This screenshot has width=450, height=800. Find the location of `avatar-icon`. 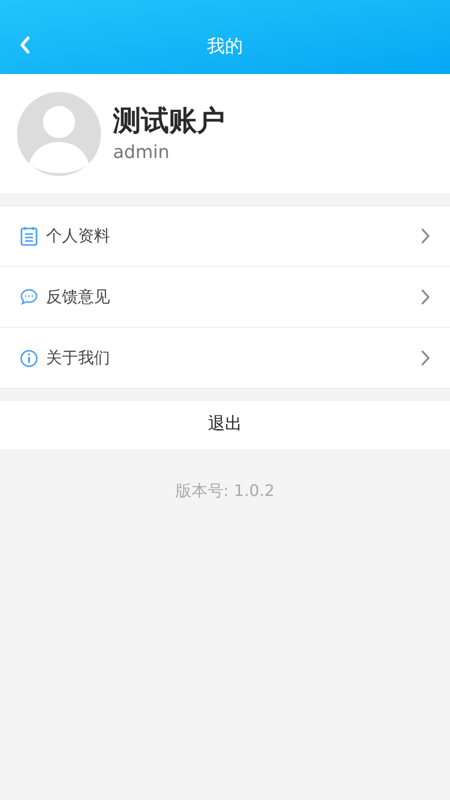

avatar-icon is located at coordinates (59, 134).